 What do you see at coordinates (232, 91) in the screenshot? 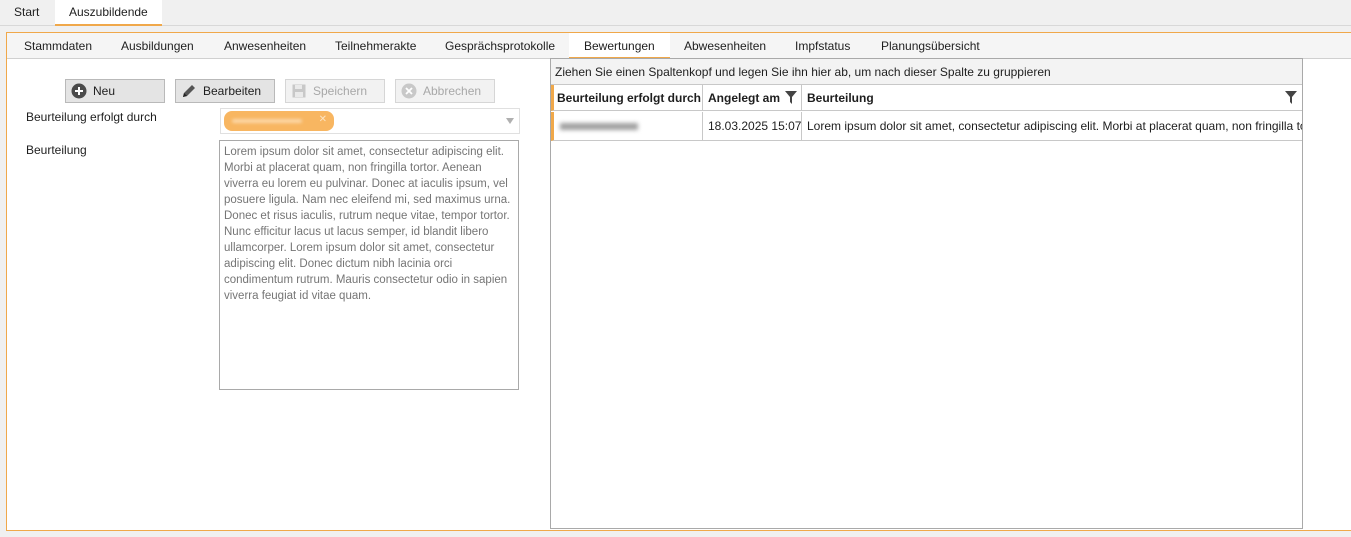
I see `edit-button-label: Bearbeiten` at bounding box center [232, 91].